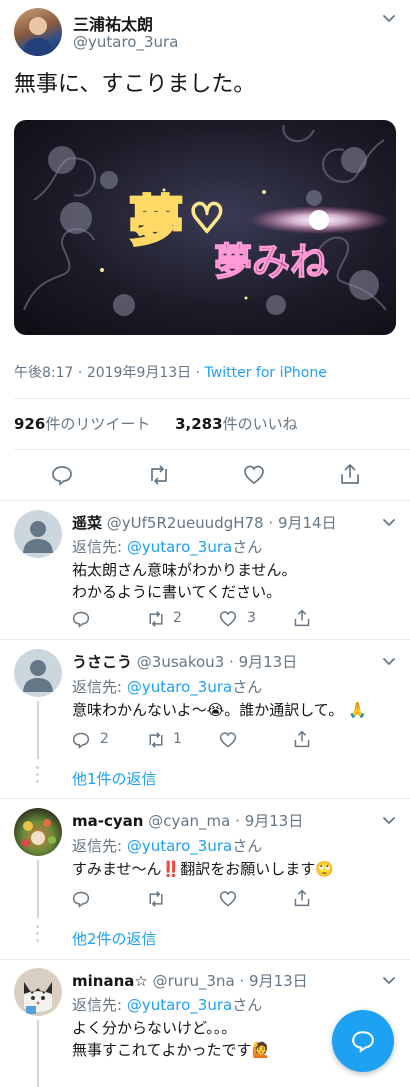  Describe the element at coordinates (177, 618) in the screenshot. I see `retweet-count: 2` at that location.